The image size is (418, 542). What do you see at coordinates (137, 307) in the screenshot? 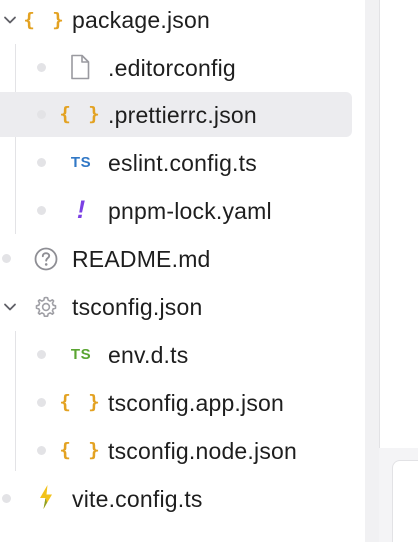
I see `tree-item-label: tsconfig.json` at bounding box center [137, 307].